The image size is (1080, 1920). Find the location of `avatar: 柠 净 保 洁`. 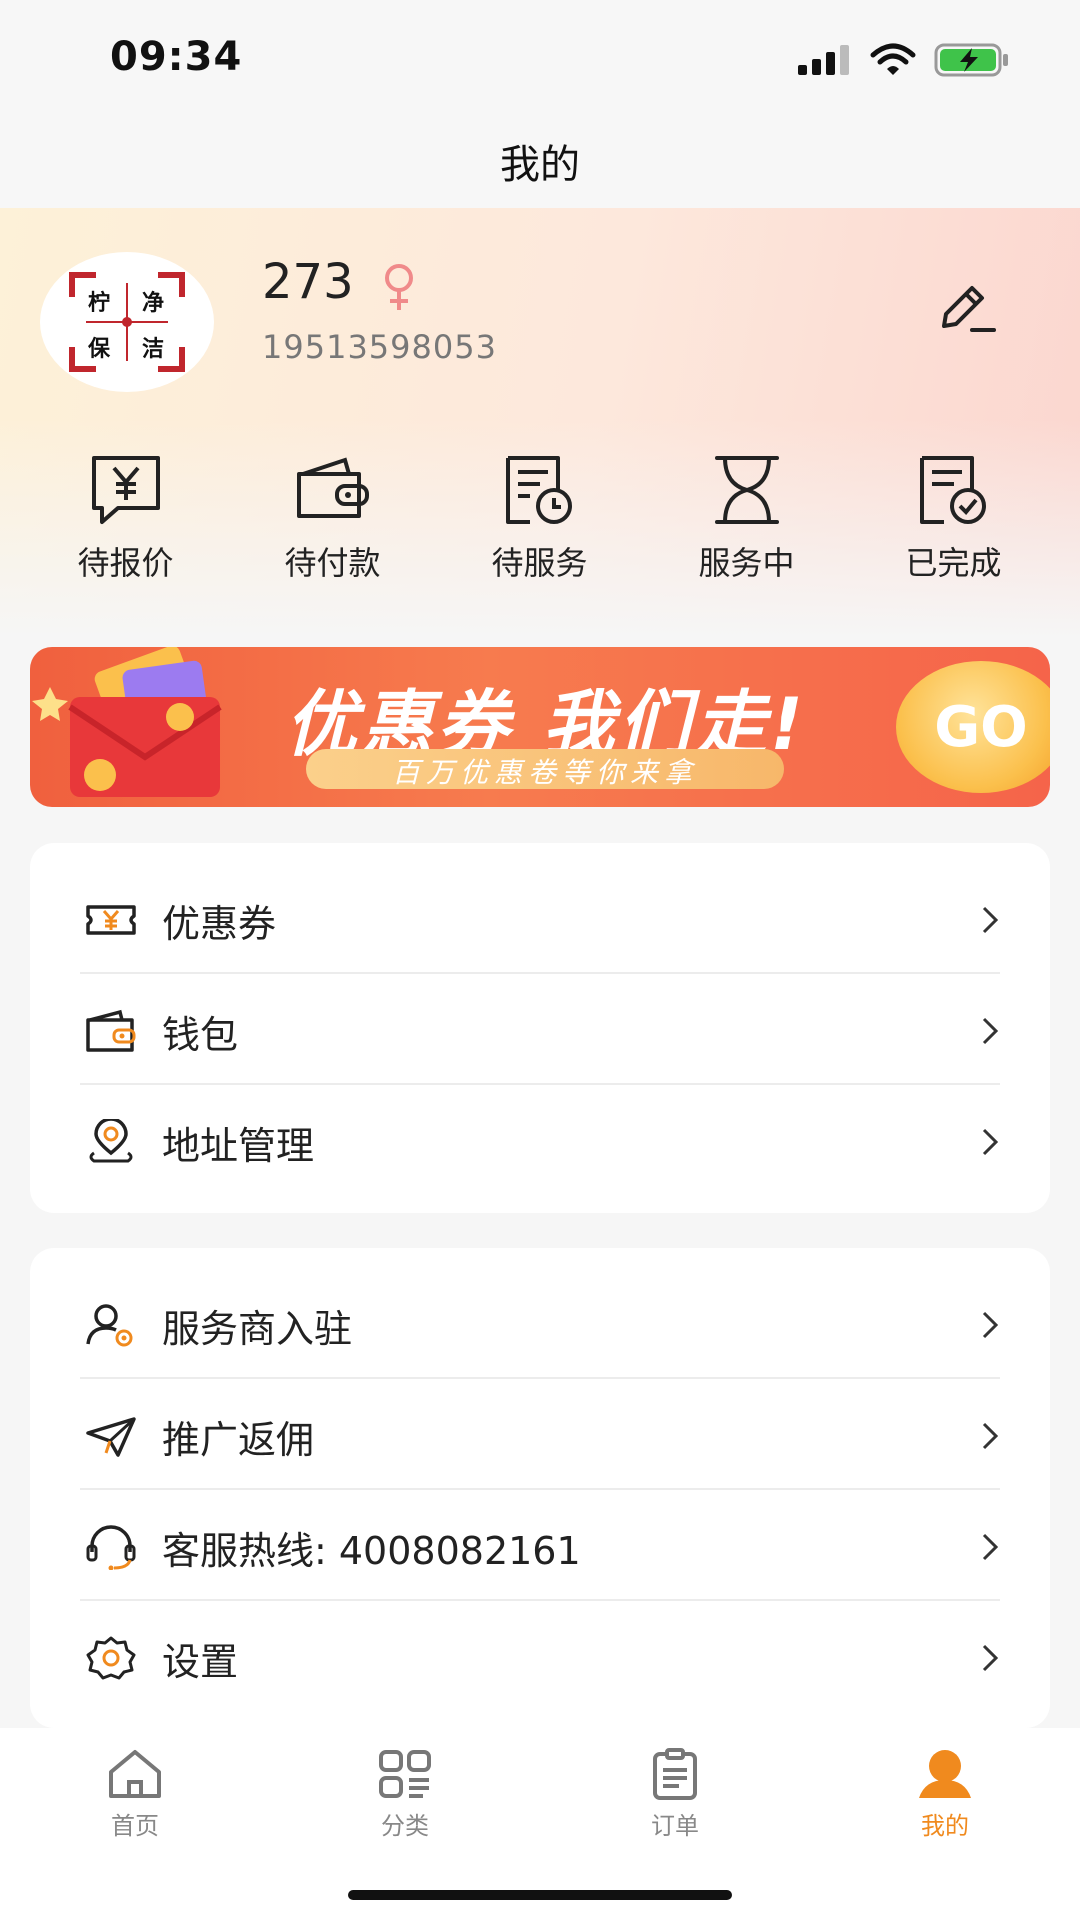

avatar: 柠 净 保 洁 is located at coordinates (127, 322).